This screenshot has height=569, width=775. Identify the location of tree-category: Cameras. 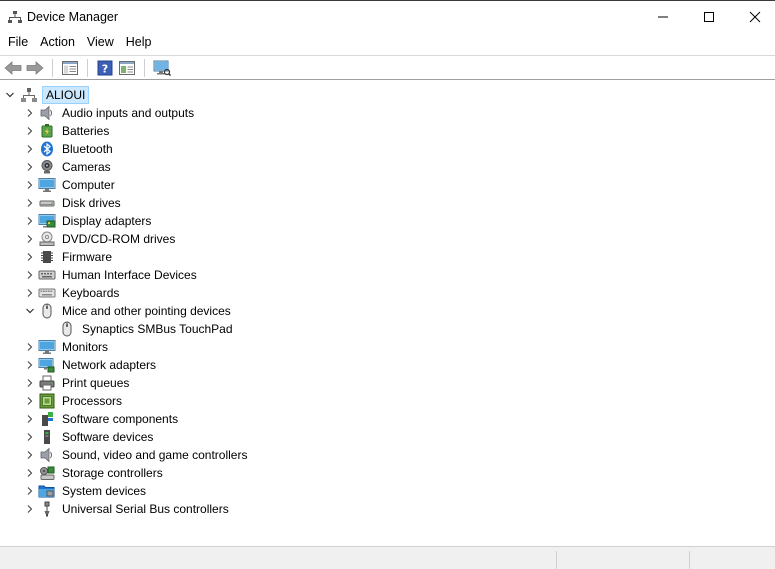
(68, 167).